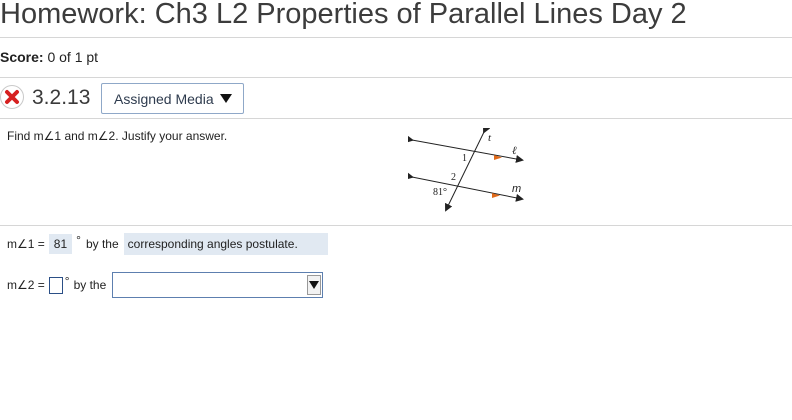 The width and height of the screenshot is (792, 420). What do you see at coordinates (225, 244) in the screenshot?
I see `angle-1-justification: corresponding angles postulate.` at bounding box center [225, 244].